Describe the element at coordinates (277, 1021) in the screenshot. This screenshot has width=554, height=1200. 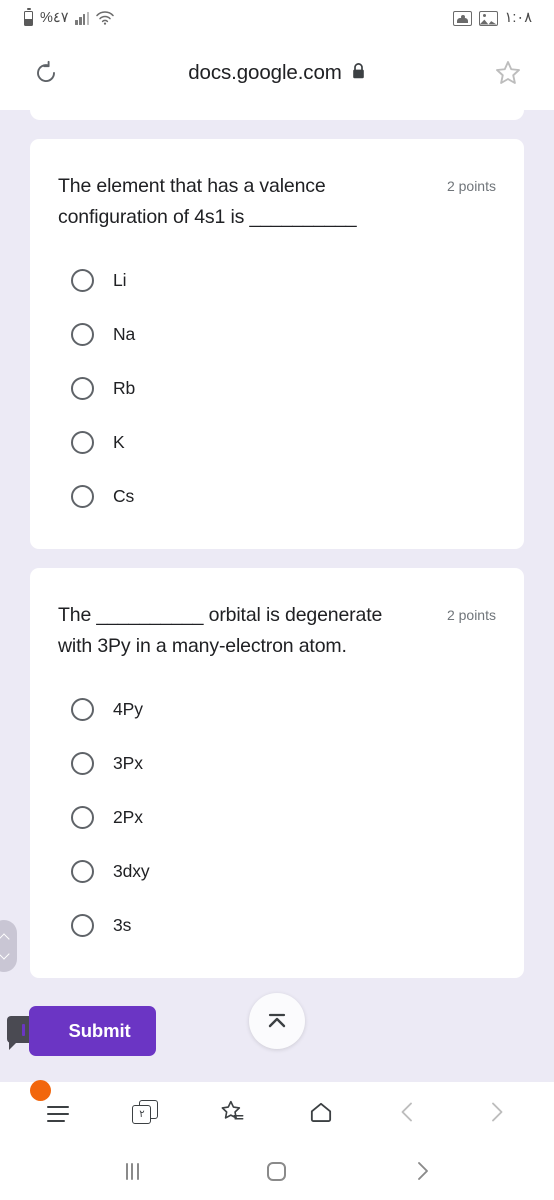
I see `scroll-to-top-icon` at that location.